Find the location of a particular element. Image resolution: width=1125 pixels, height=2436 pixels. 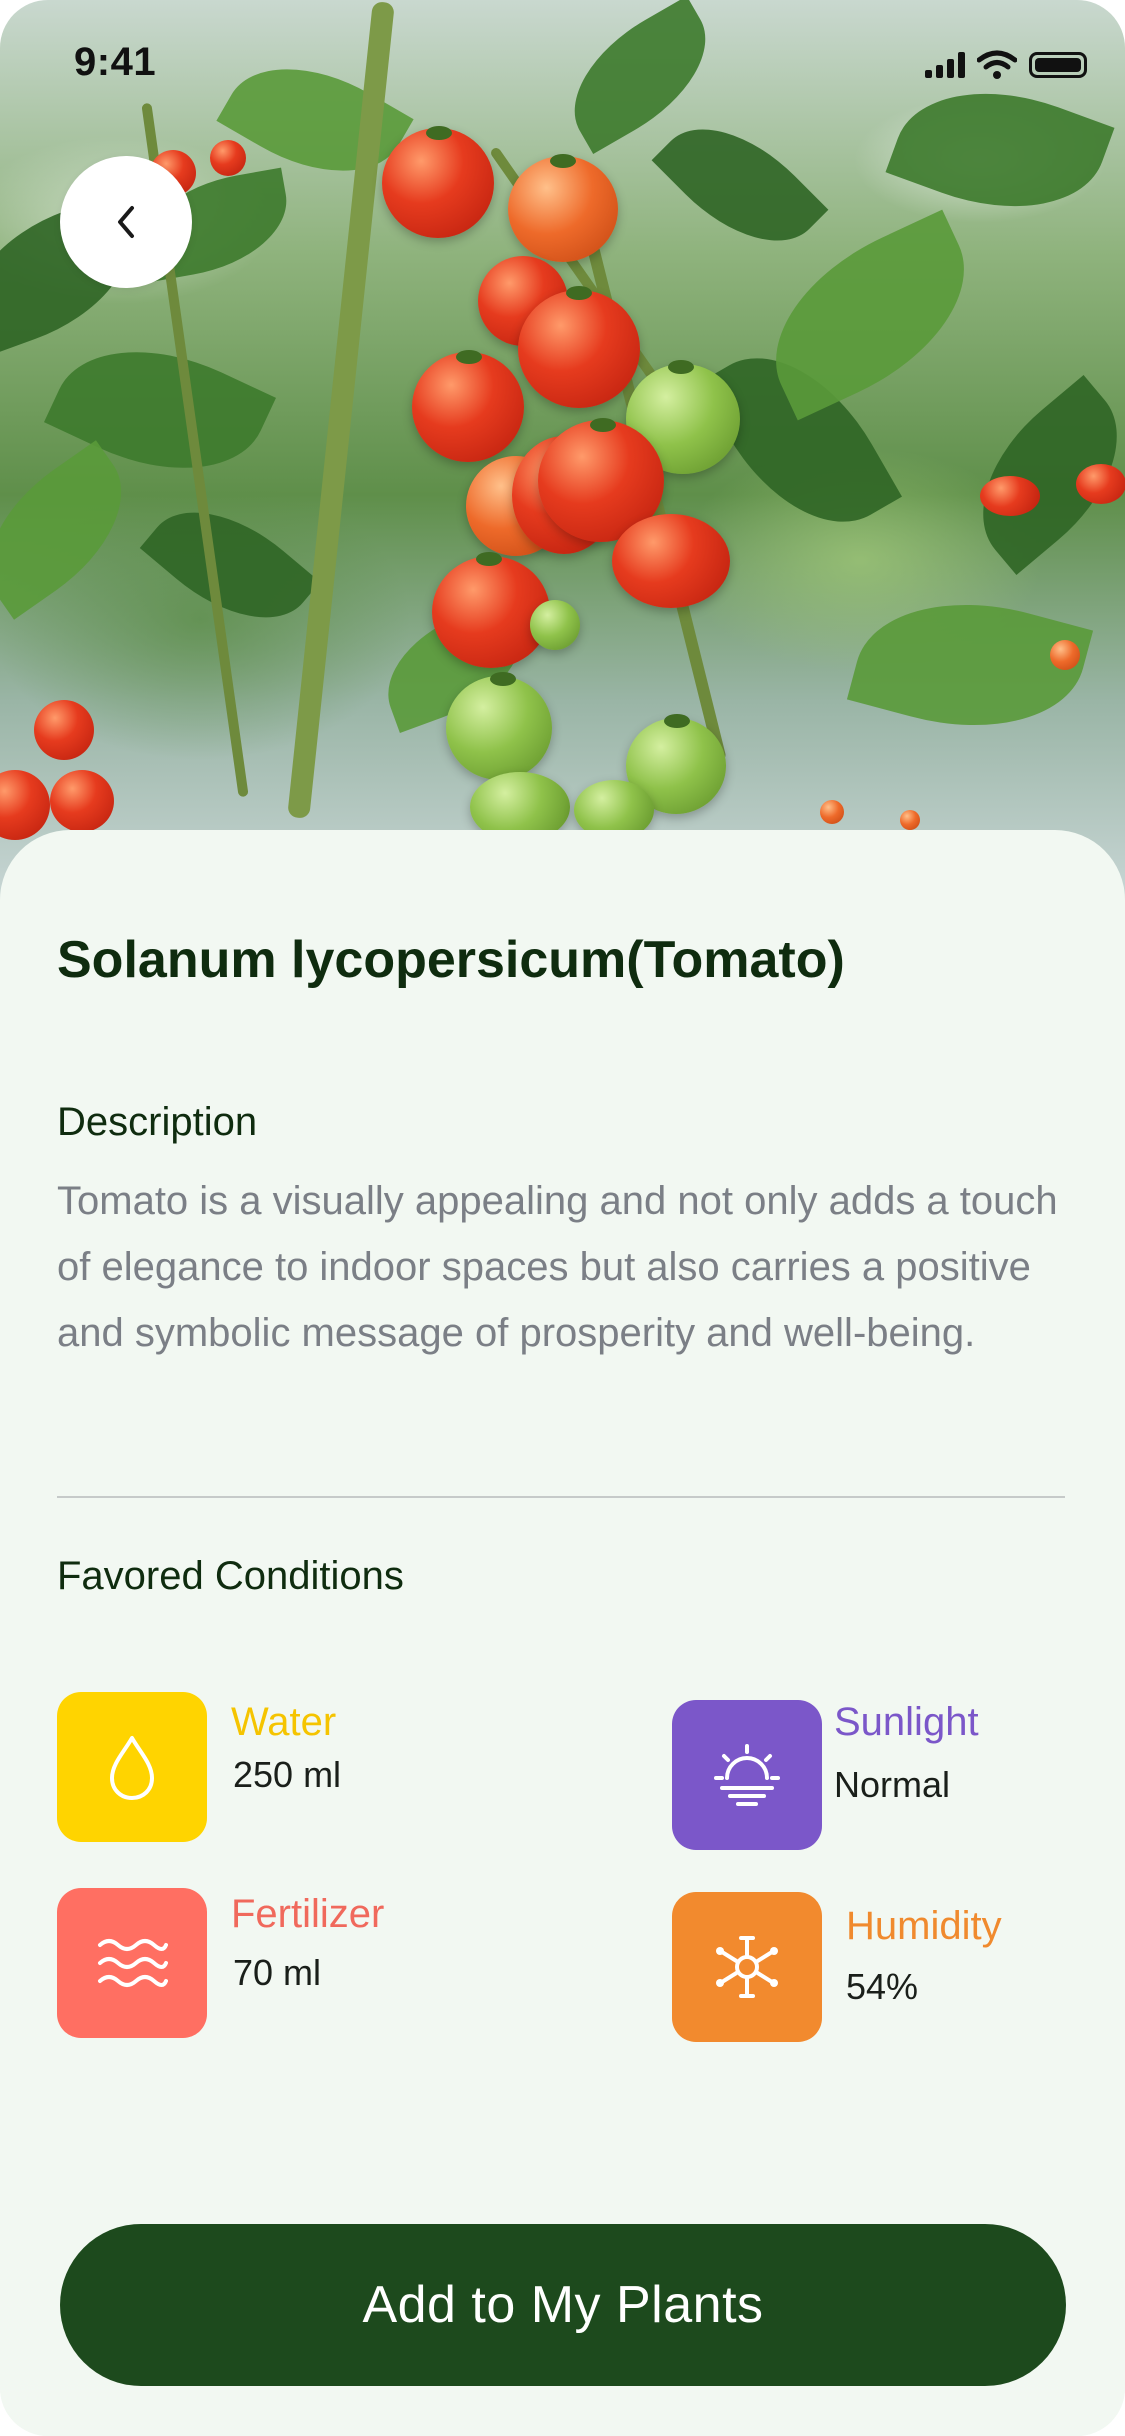

chevron-left-icon is located at coordinates (126, 222).